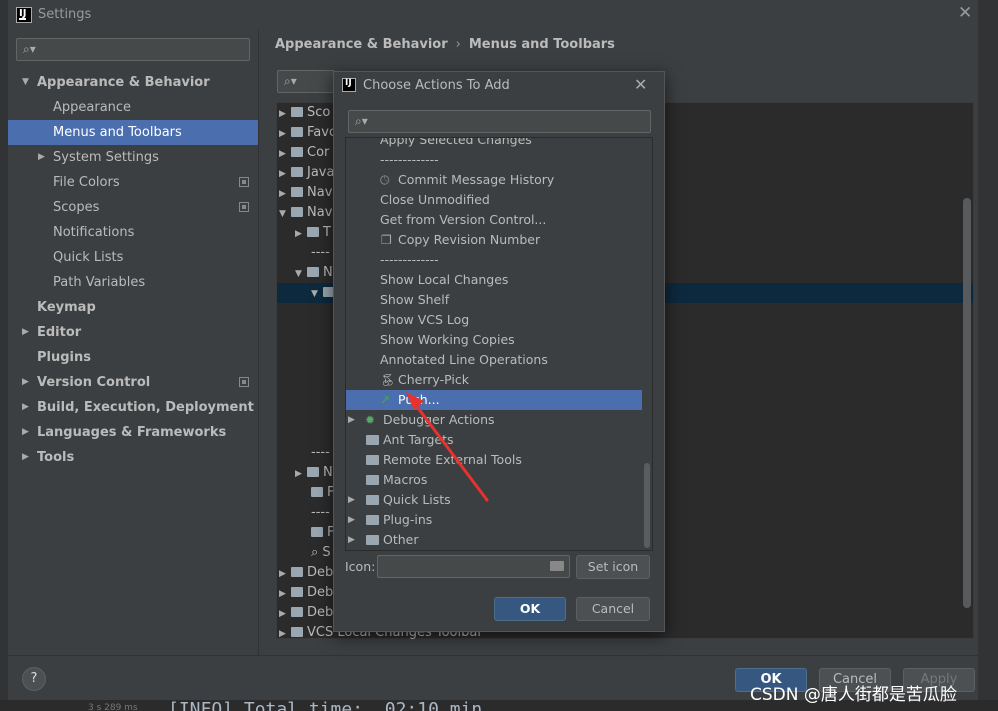 The height and width of the screenshot is (711, 998). What do you see at coordinates (133, 382) in the screenshot?
I see `nav-version-control: ▶ Version Control` at bounding box center [133, 382].